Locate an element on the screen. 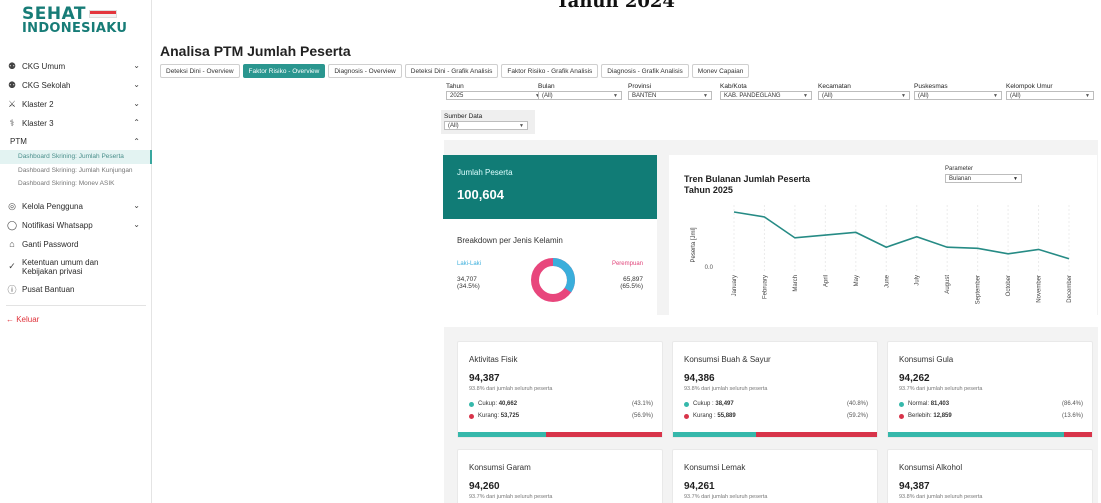 The height and width of the screenshot is (503, 1101). bulan-select: (All) ▼ is located at coordinates (580, 95).